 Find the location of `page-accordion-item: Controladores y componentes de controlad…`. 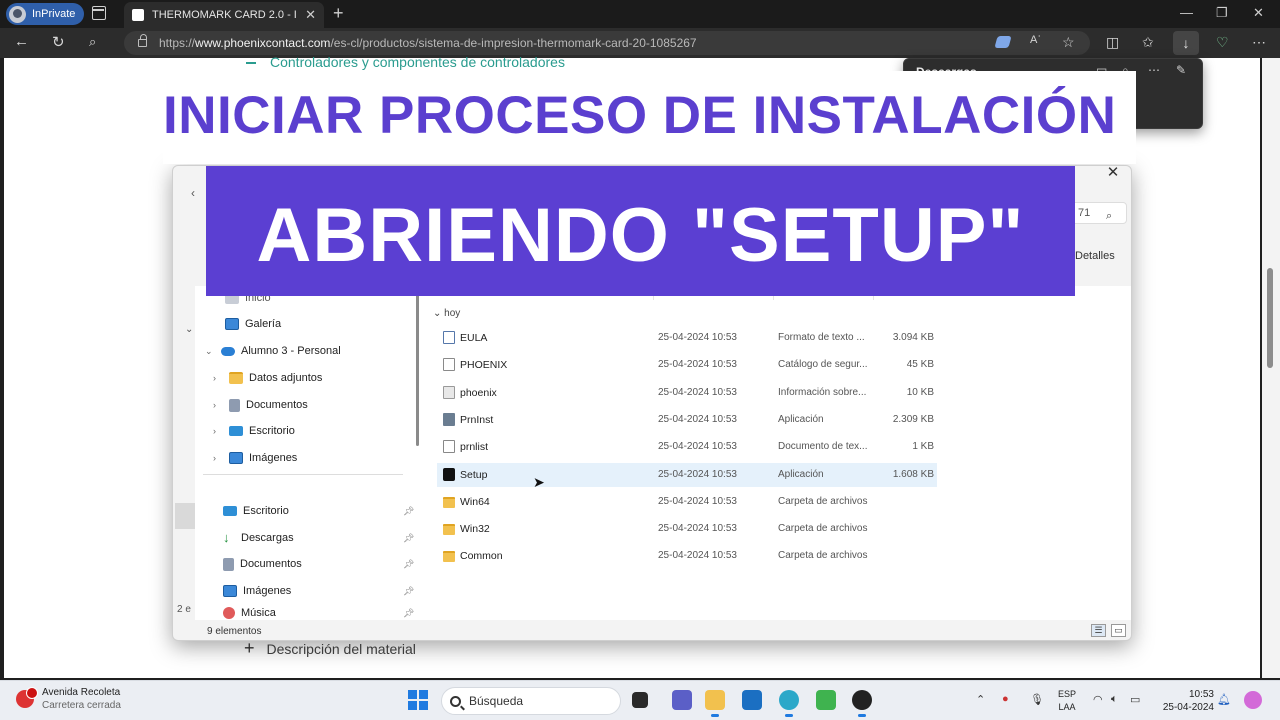

page-accordion-item: Controladores y componentes de controlad… is located at coordinates (405, 62).